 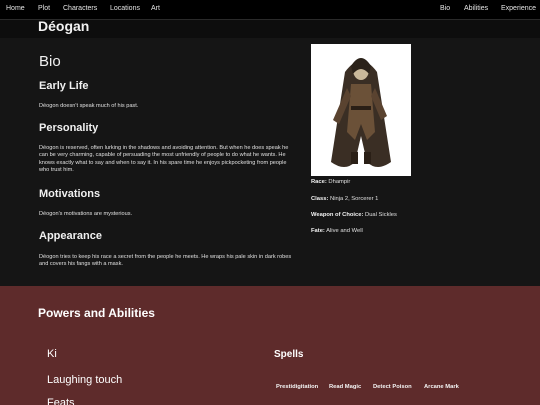 I want to click on section-title-personality: Personality, so click(x=69, y=128).